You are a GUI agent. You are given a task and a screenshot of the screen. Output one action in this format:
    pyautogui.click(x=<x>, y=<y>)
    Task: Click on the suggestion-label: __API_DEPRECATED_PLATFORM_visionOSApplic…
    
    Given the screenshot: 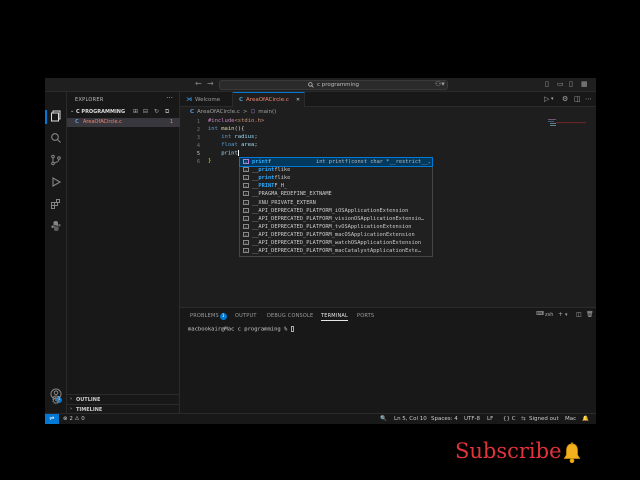 What is the action you would take?
    pyautogui.click(x=338, y=218)
    